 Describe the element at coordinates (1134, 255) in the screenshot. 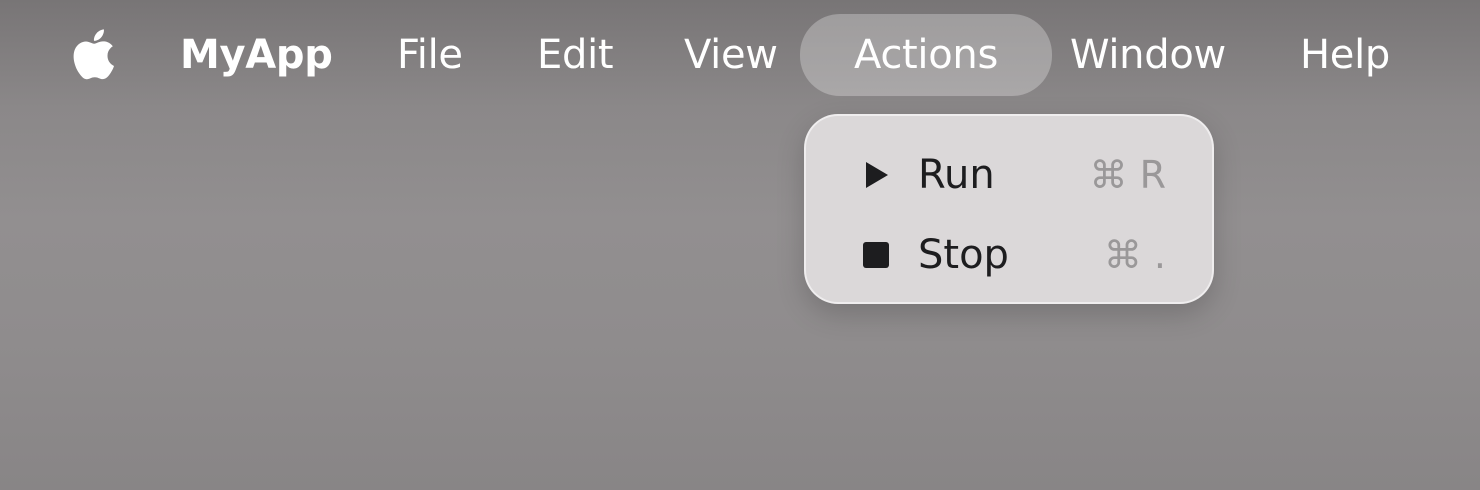

I see `menu-item-stop-shortcut: ⌘ .` at that location.